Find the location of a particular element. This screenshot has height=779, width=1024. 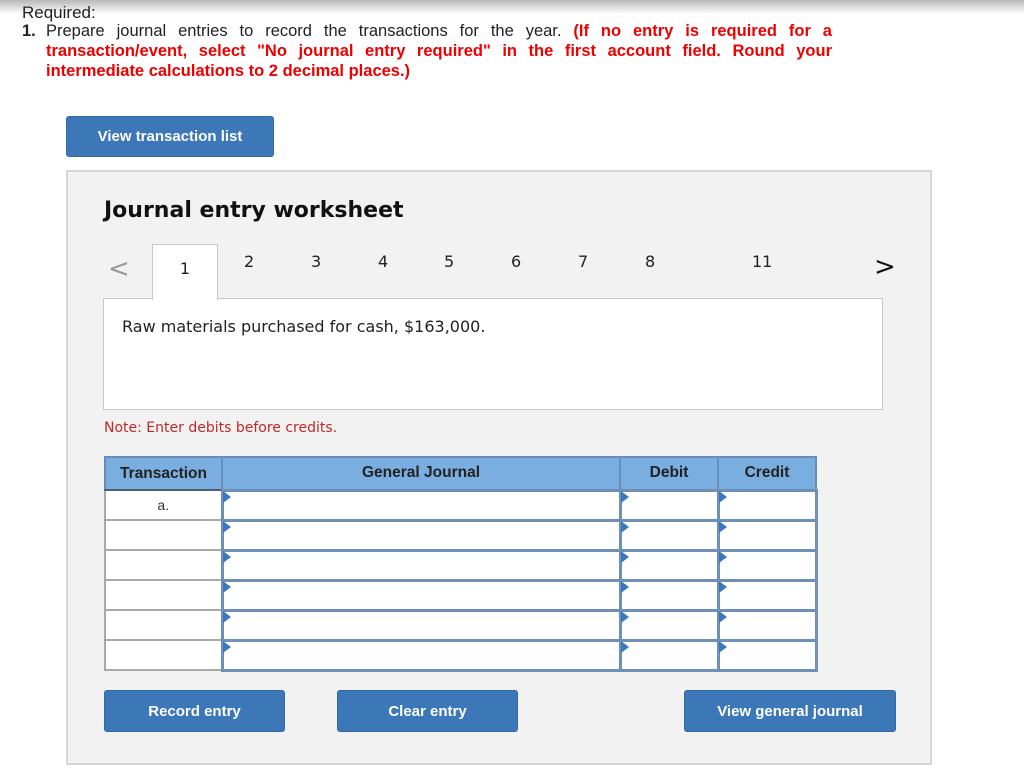

chevron-right-icon: > is located at coordinates (885, 267).